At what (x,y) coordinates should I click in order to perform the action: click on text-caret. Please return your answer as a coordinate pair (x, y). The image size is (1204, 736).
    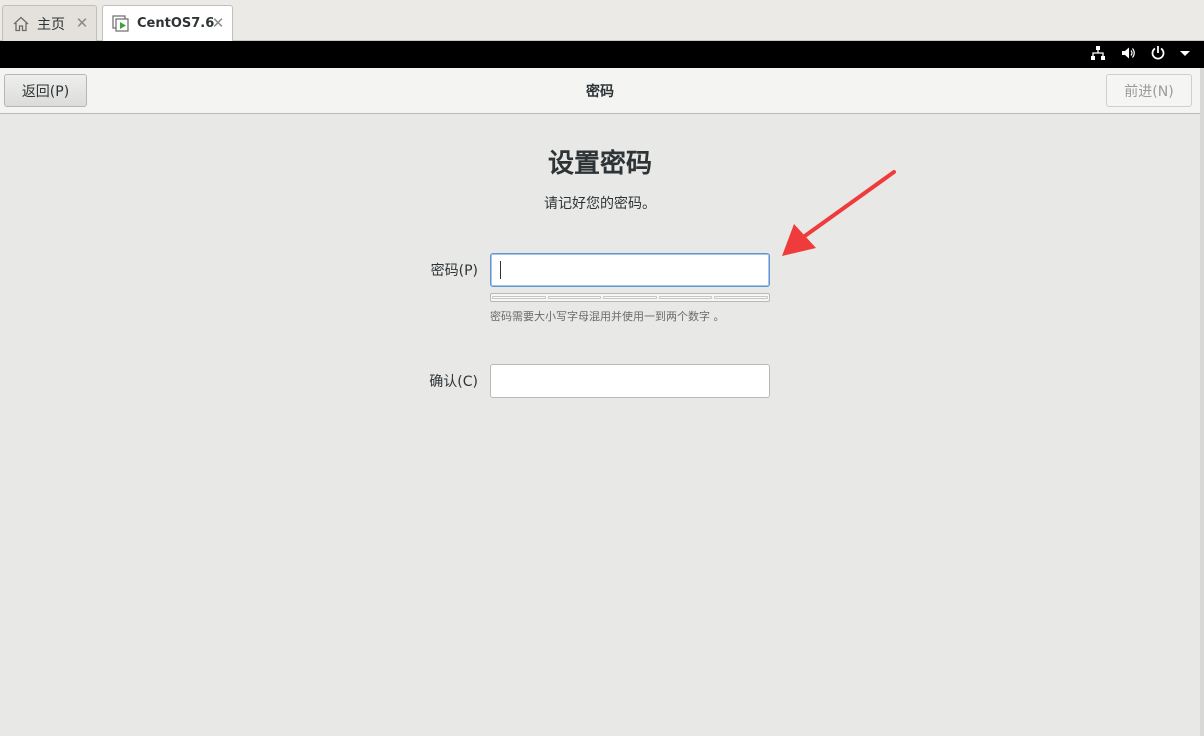
    Looking at the image, I should click on (500, 270).